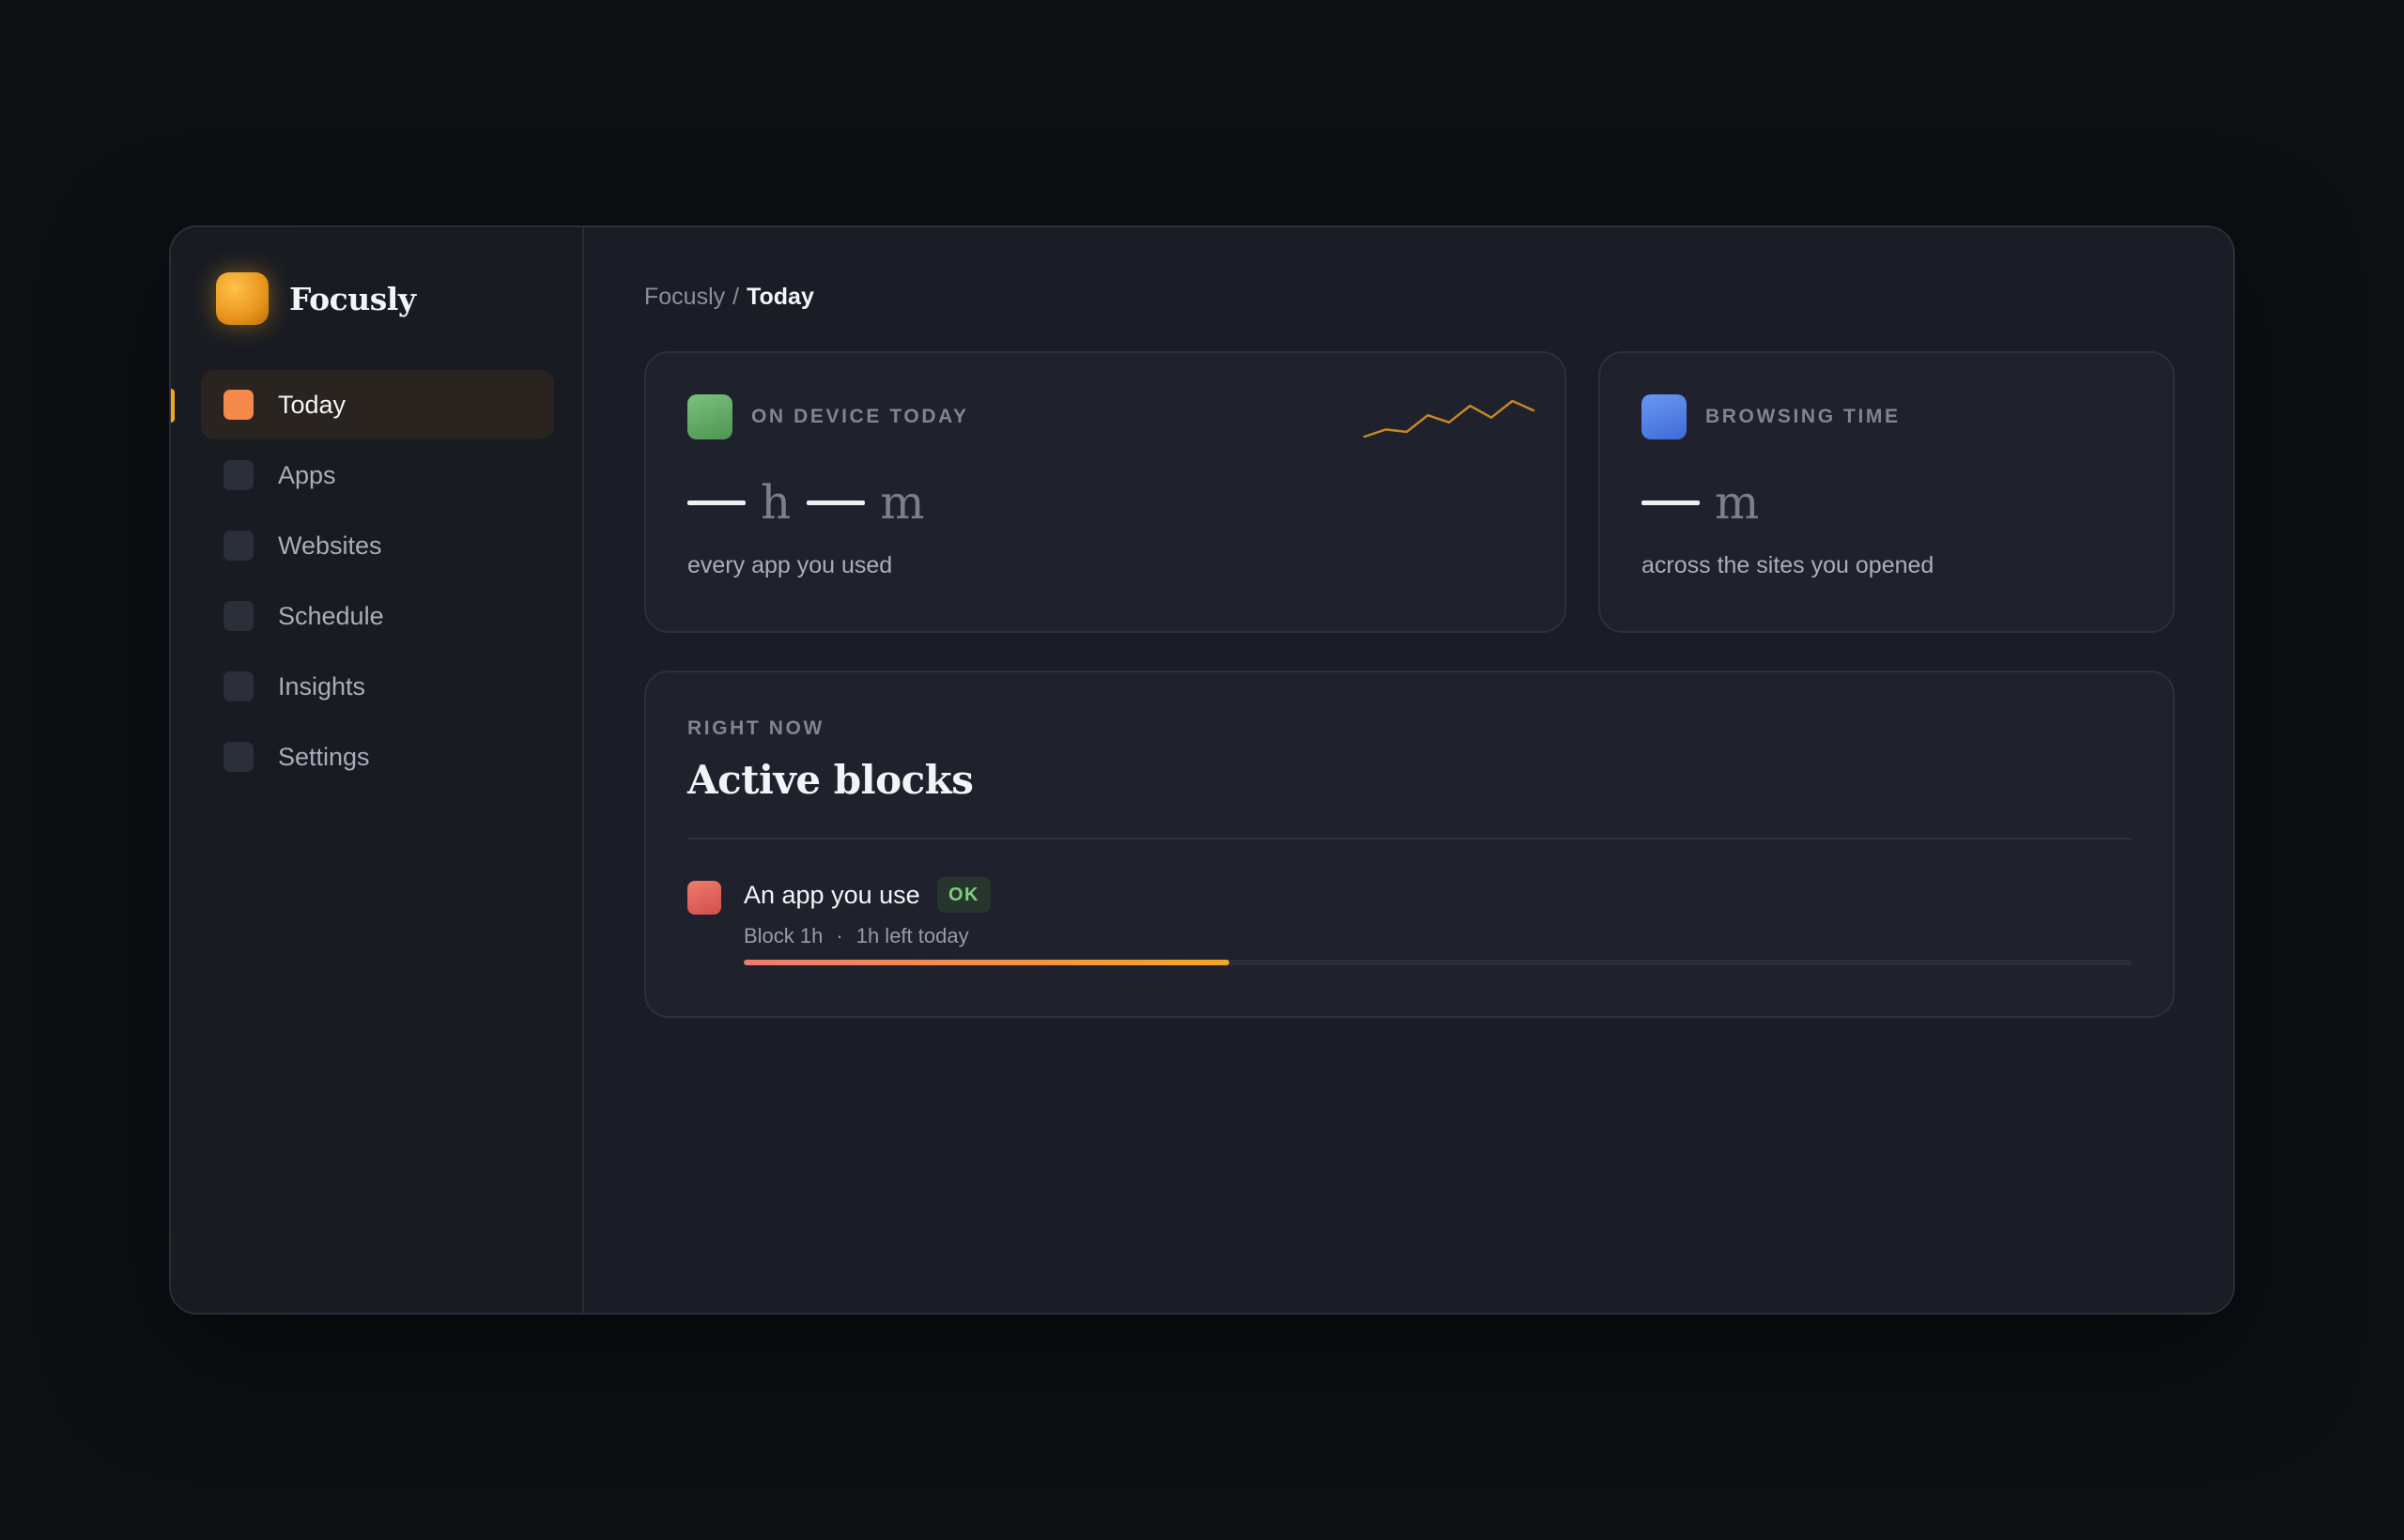 The height and width of the screenshot is (1540, 2404). Describe the element at coordinates (1803, 416) in the screenshot. I see `card-label: BROWSING TIME` at that location.